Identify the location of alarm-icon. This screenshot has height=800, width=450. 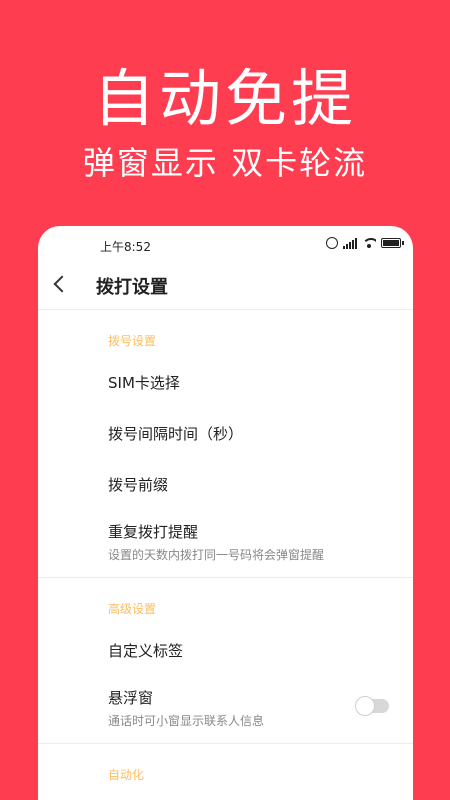
(332, 243).